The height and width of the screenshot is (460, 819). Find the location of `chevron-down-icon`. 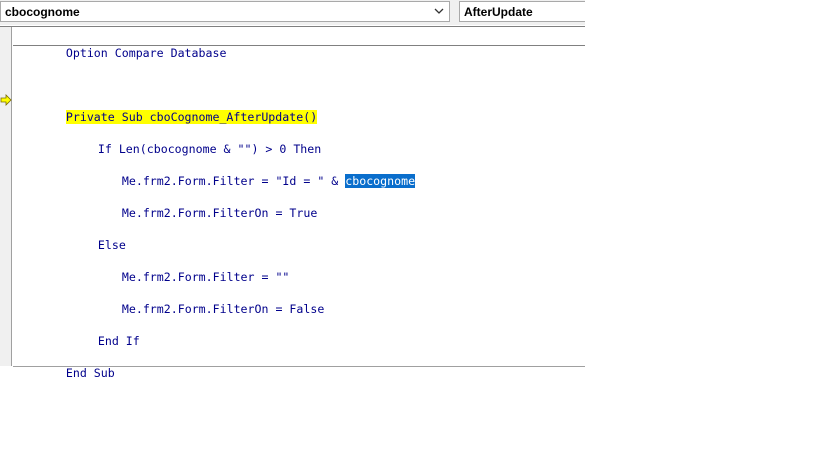

chevron-down-icon is located at coordinates (439, 11).